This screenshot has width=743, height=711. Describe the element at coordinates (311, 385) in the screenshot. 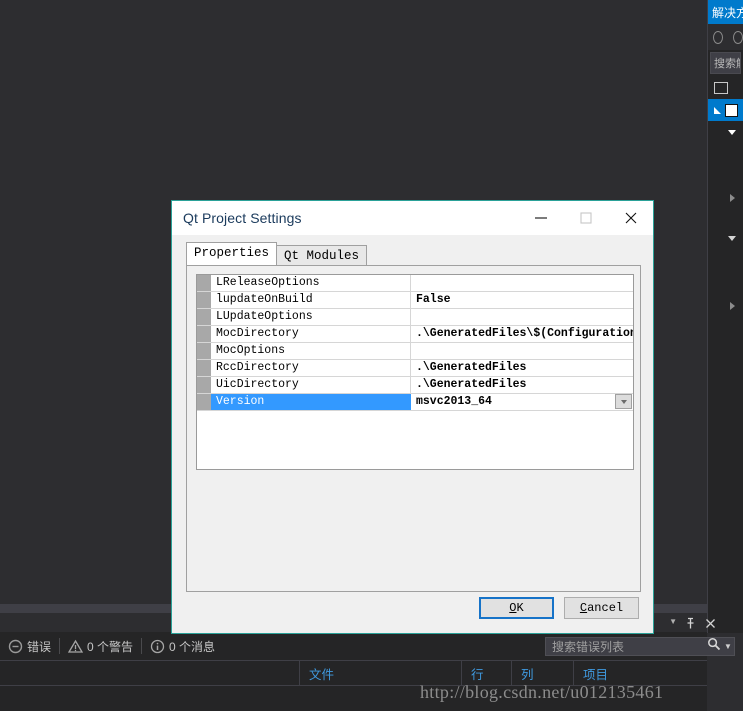

I see `property-name: UicDirectory` at that location.